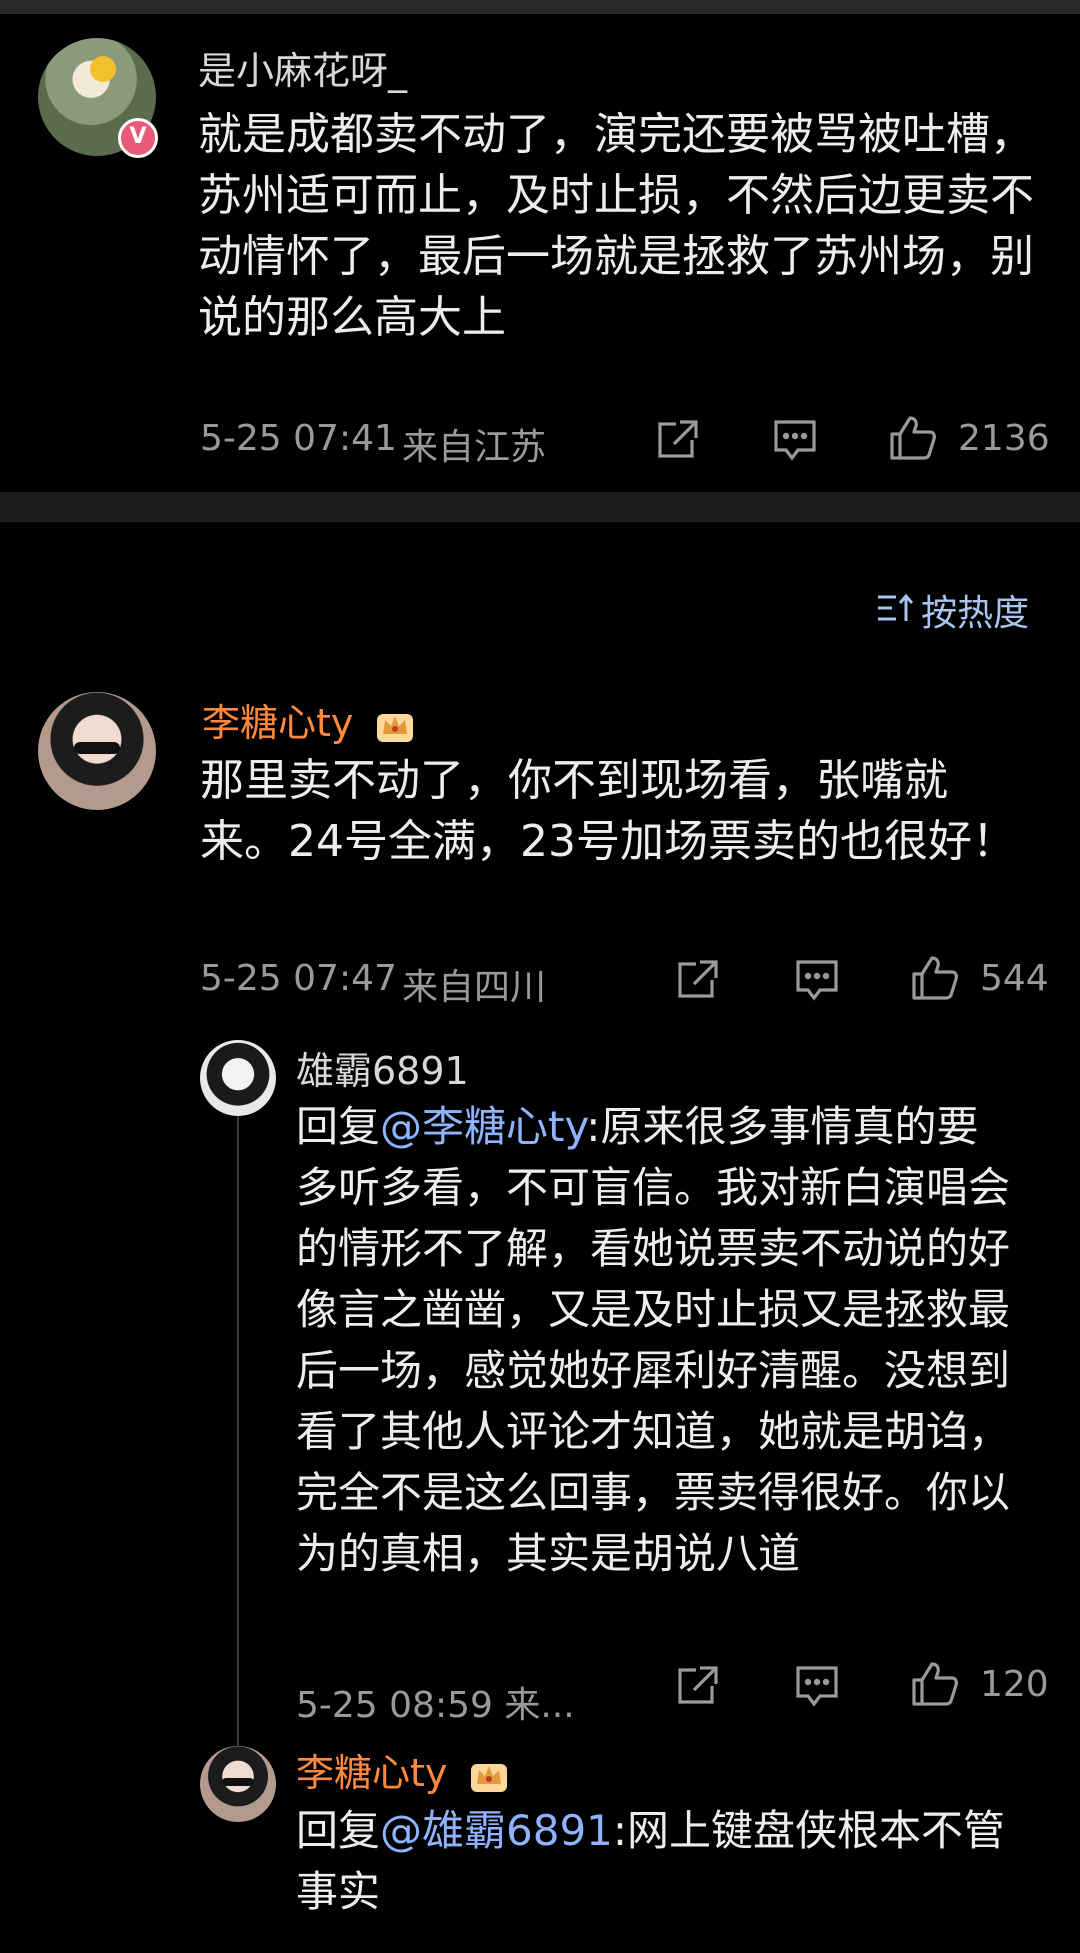  What do you see at coordinates (298, 438) in the screenshot?
I see `comment-time: 5-25 07:41` at bounding box center [298, 438].